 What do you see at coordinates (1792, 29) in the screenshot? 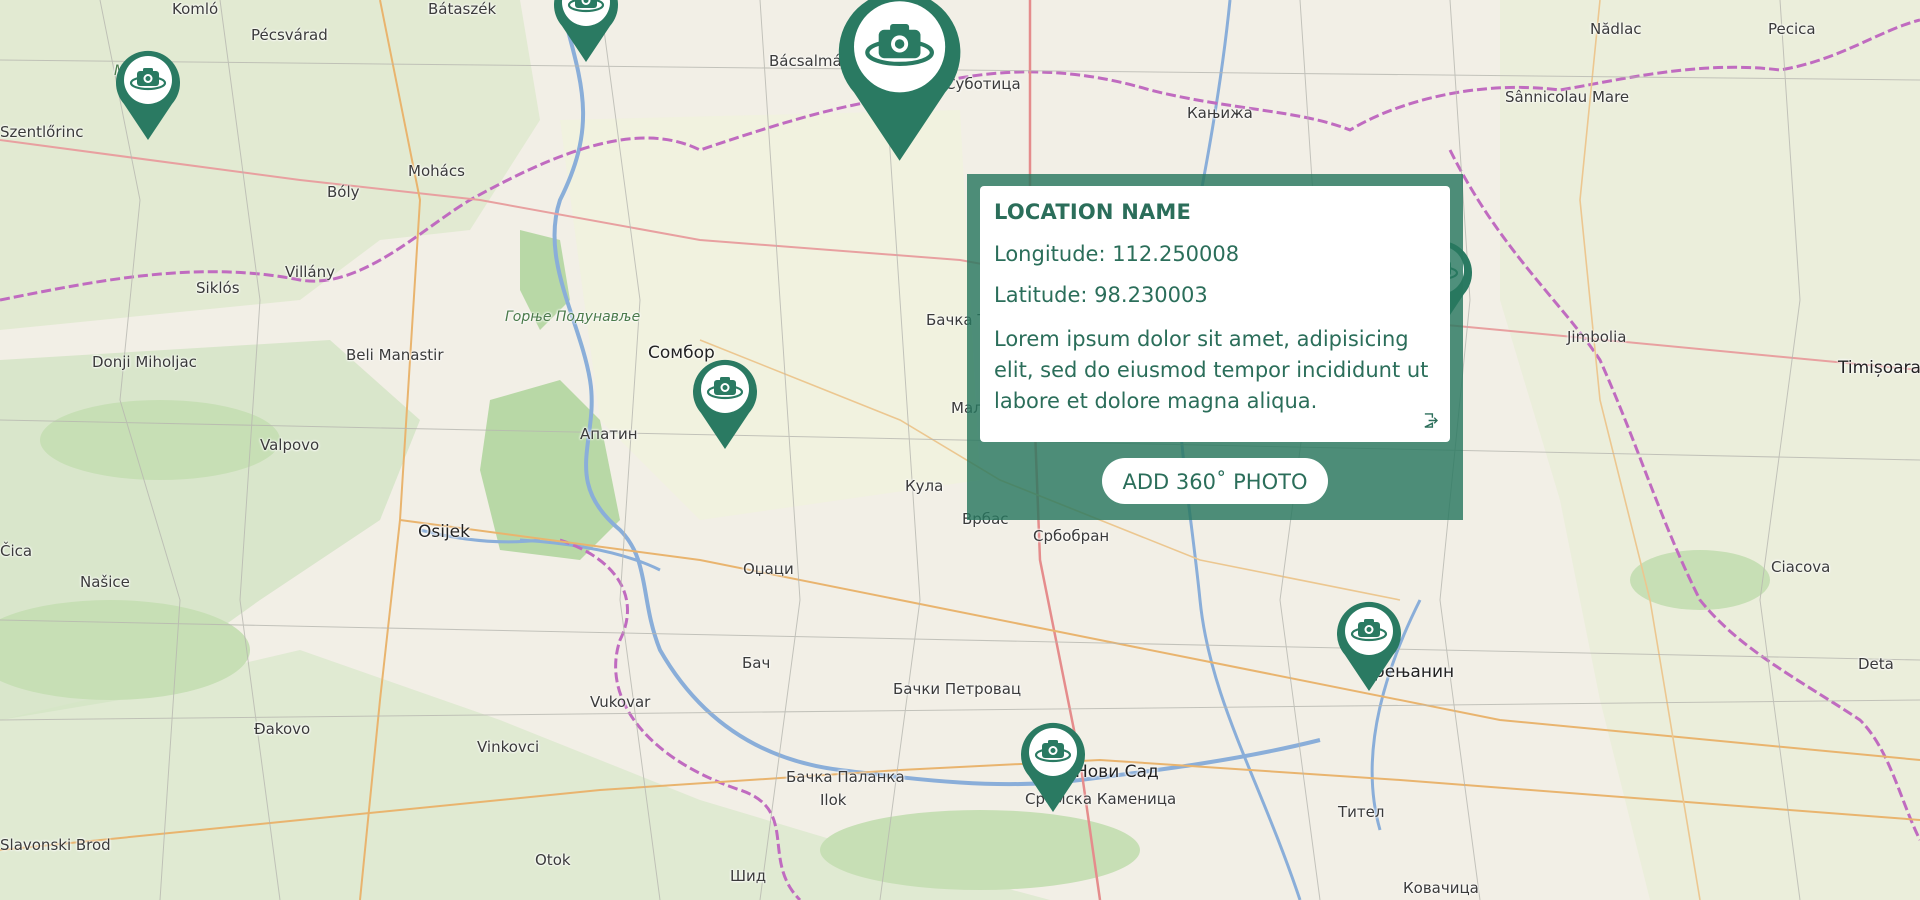
I see `place-label: Pecica` at bounding box center [1792, 29].